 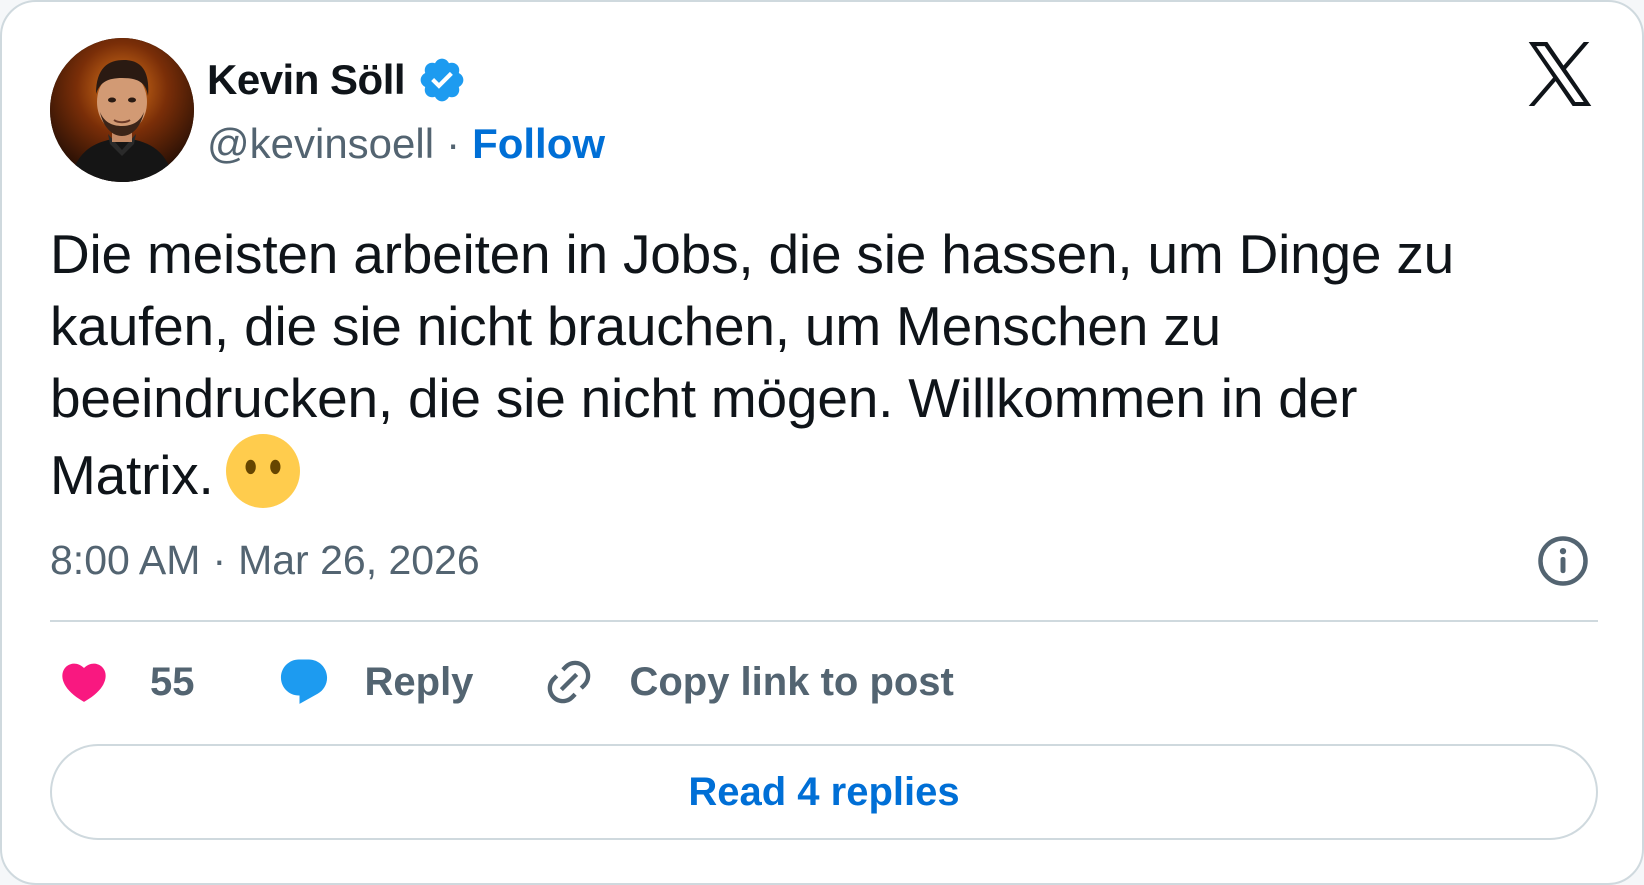 What do you see at coordinates (791, 681) in the screenshot?
I see `copy-link-label: Copy link to post` at bounding box center [791, 681].